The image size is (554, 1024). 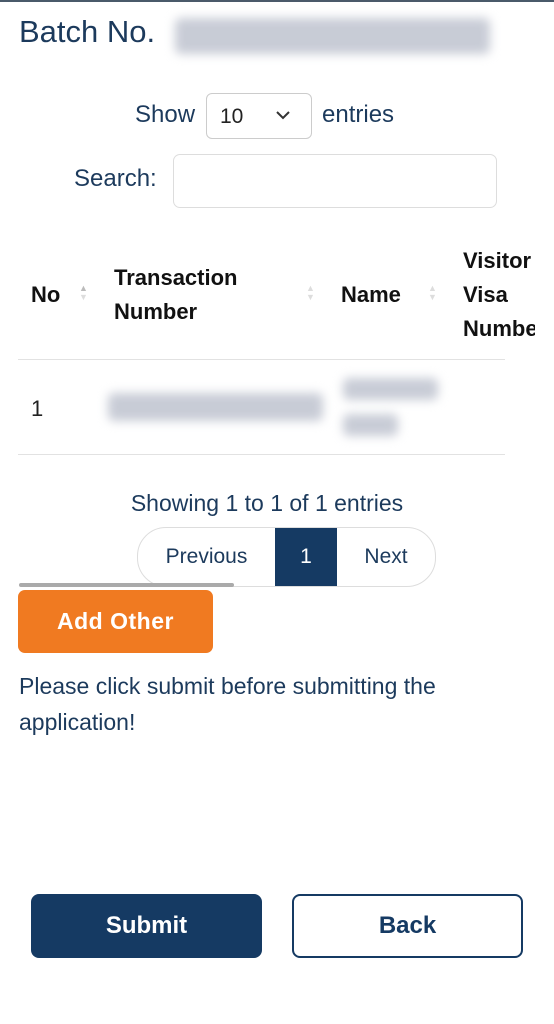 What do you see at coordinates (165, 114) in the screenshot?
I see `show-label: Show` at bounding box center [165, 114].